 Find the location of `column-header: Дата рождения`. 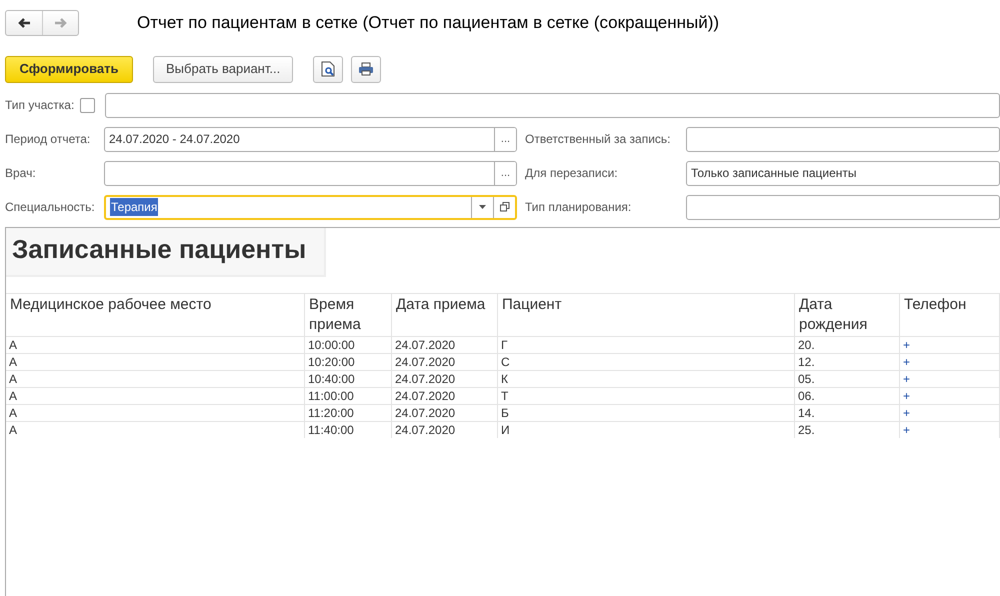

column-header: Дата рождения is located at coordinates (847, 314).